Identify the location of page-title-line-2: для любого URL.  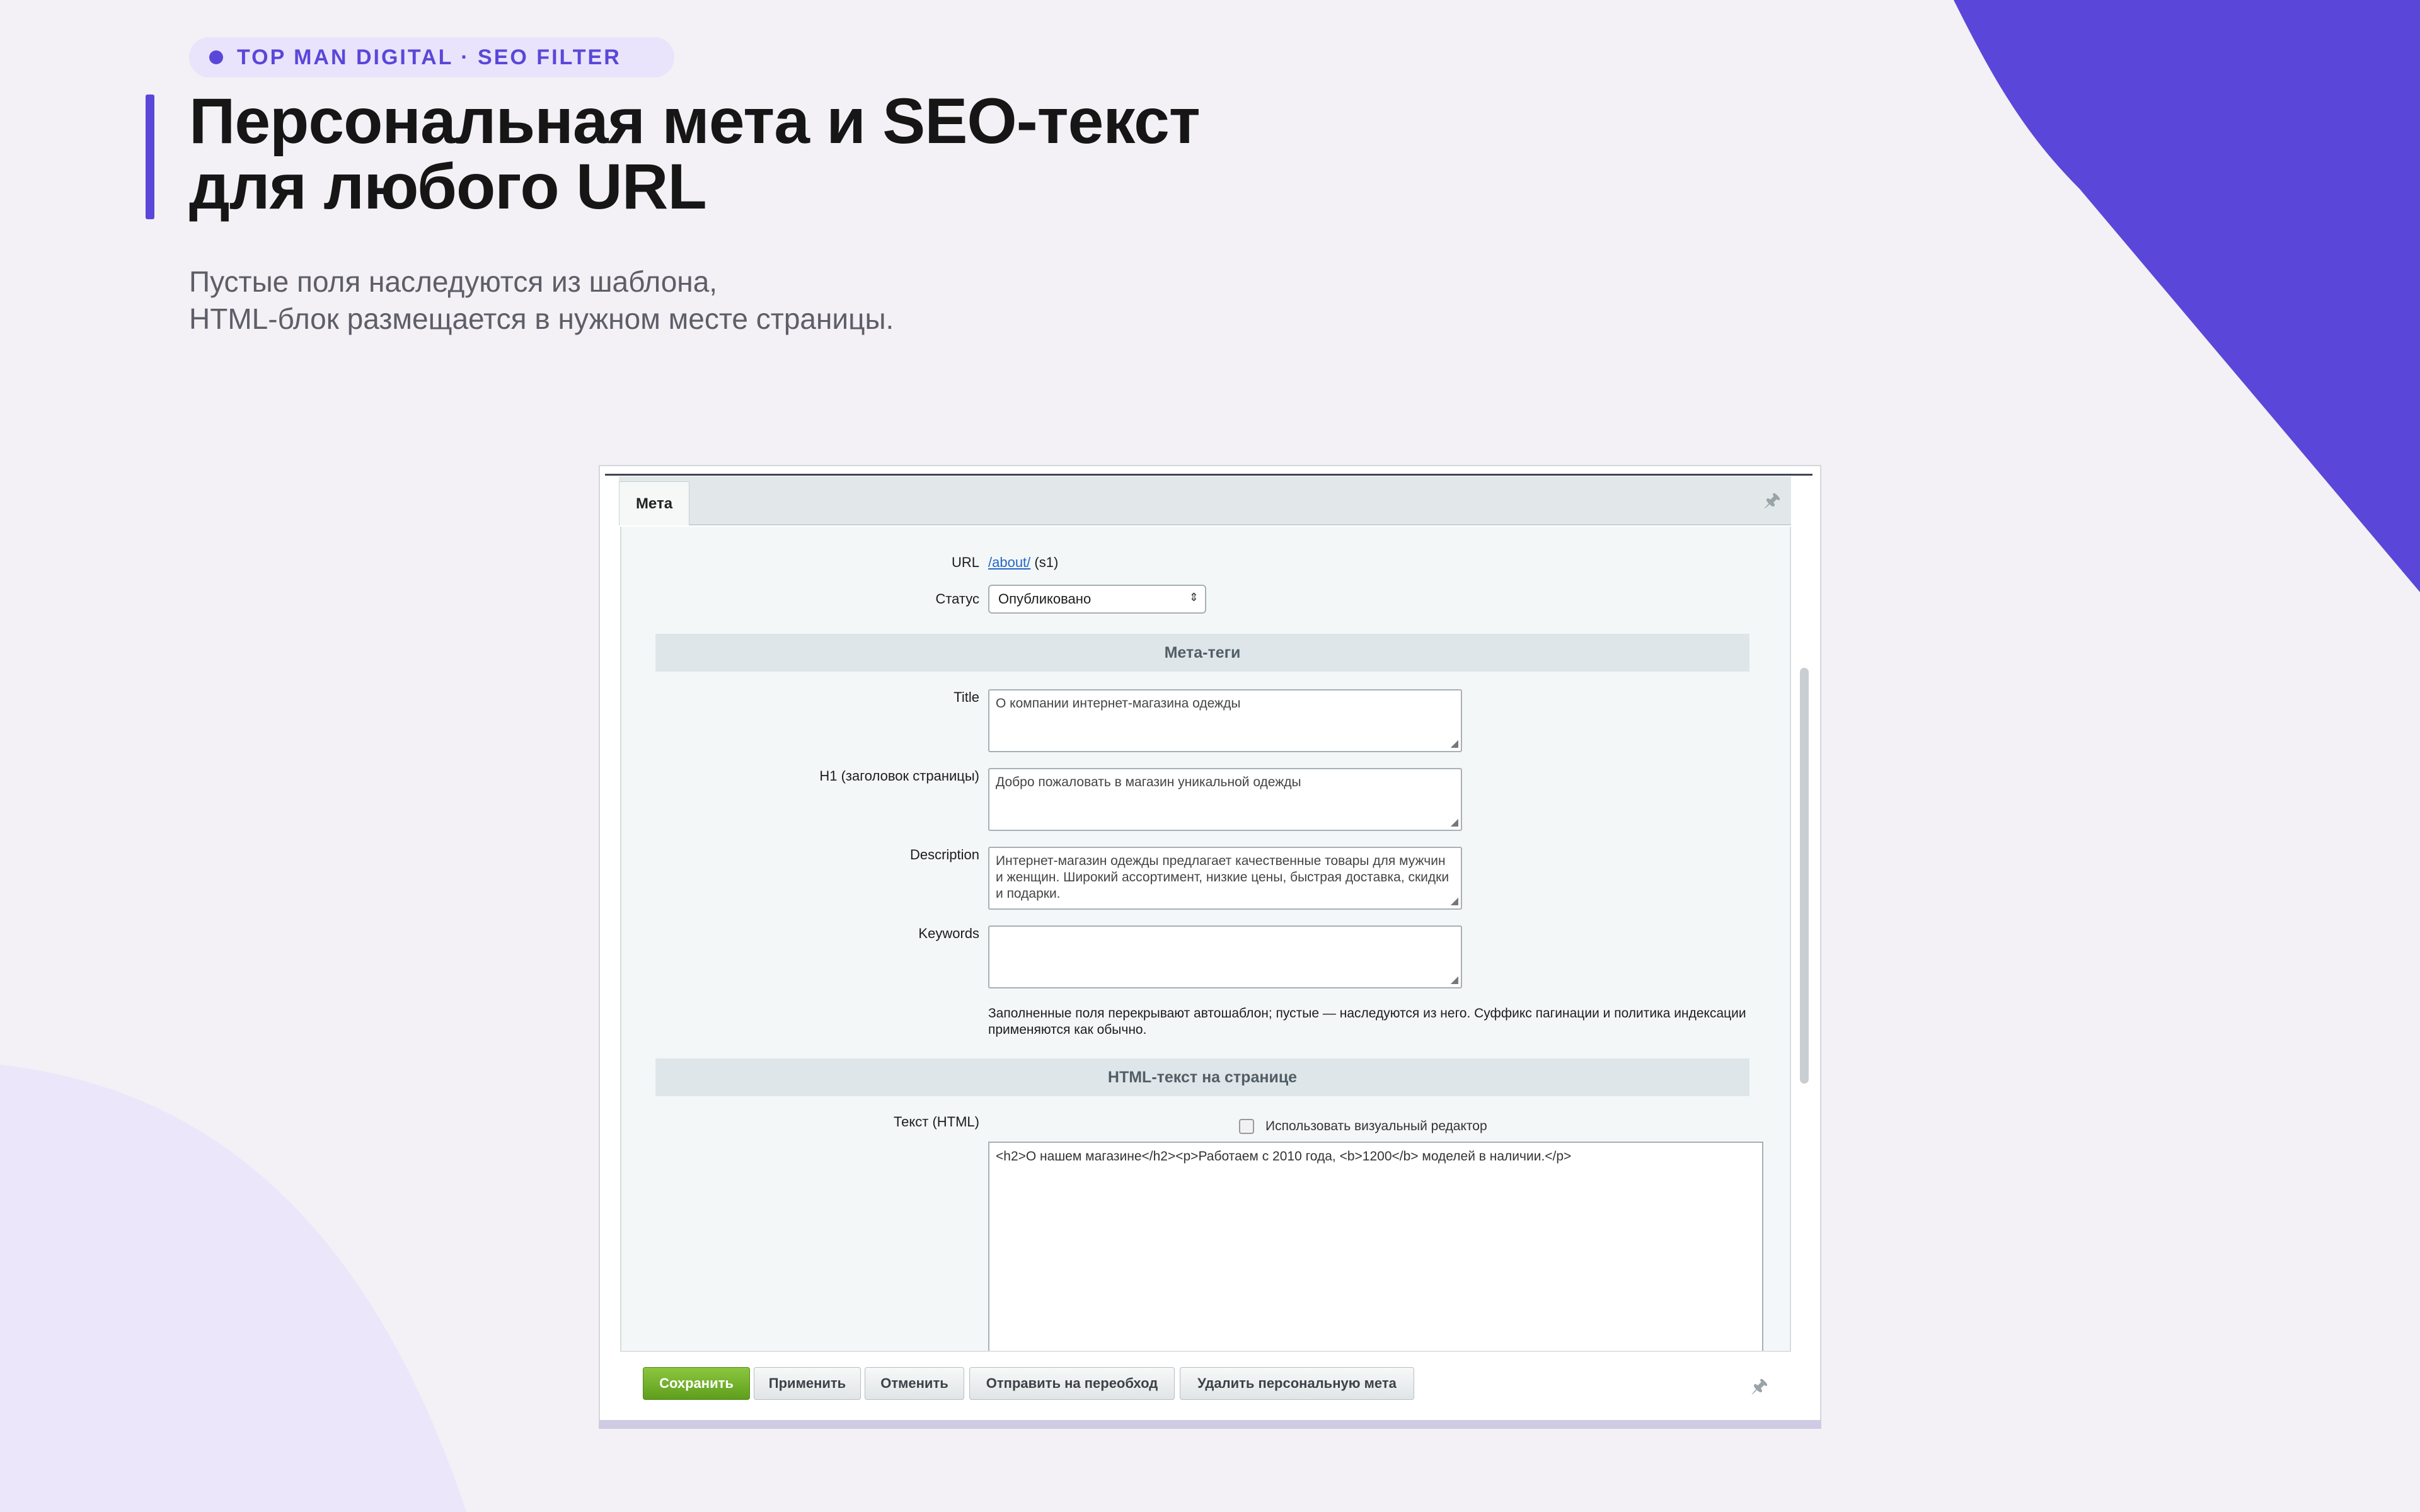
(448, 186).